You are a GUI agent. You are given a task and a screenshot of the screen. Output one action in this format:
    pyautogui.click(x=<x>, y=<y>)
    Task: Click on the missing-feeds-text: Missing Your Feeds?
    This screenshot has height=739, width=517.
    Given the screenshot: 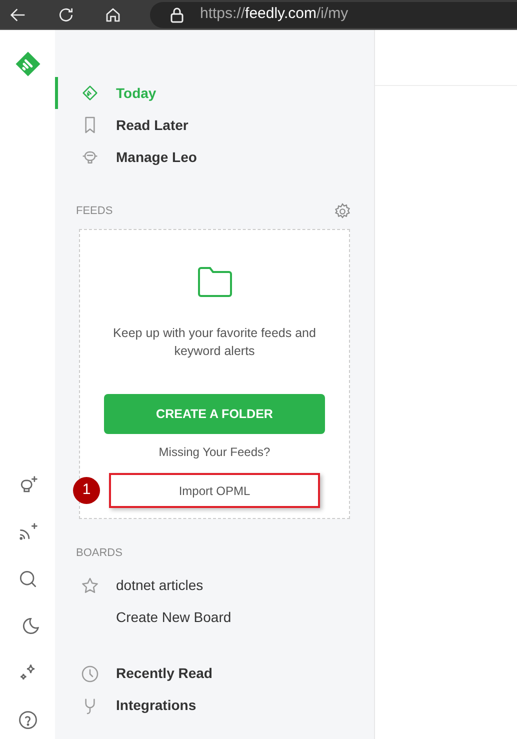 What is the action you would take?
    pyautogui.click(x=214, y=452)
    